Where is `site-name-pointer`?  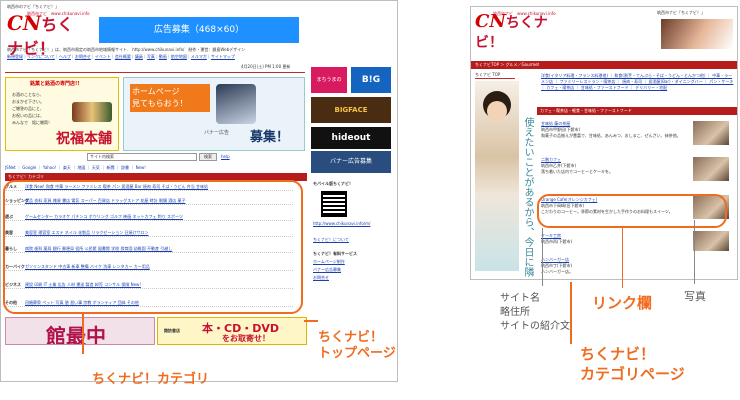 site-name-pointer is located at coordinates (542, 257).